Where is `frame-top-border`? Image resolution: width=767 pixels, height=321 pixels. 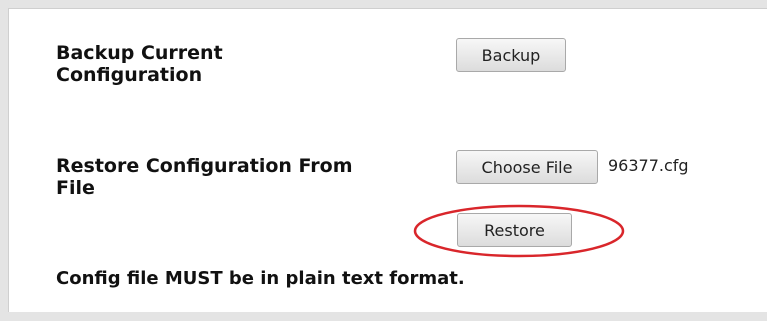 frame-top-border is located at coordinates (383, 4).